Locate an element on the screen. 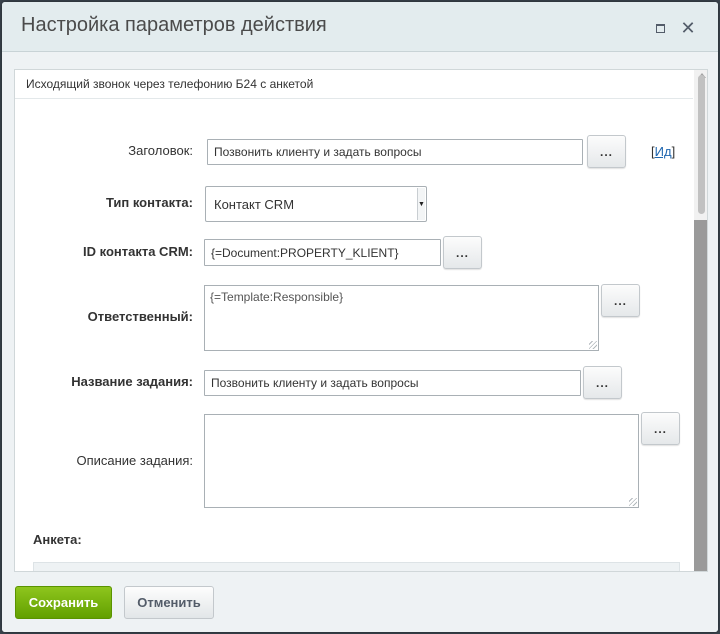  contact-type-label: Тип контакта: is located at coordinates (149, 202).